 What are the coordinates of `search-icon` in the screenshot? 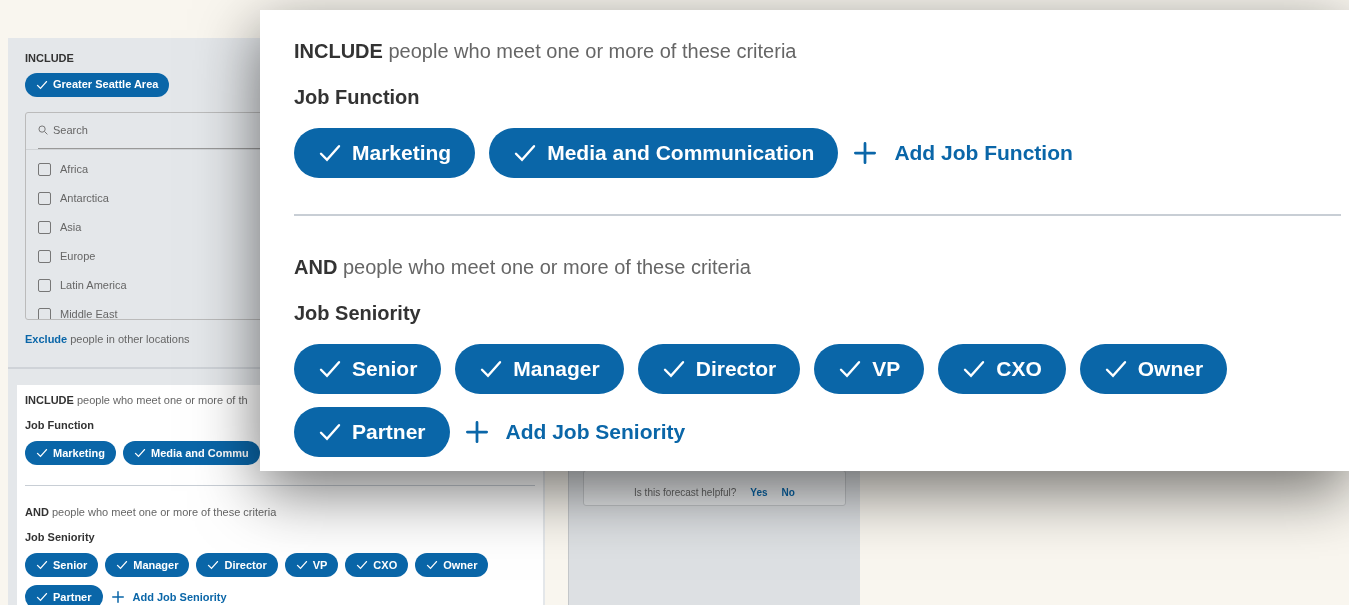 It's located at (43, 130).